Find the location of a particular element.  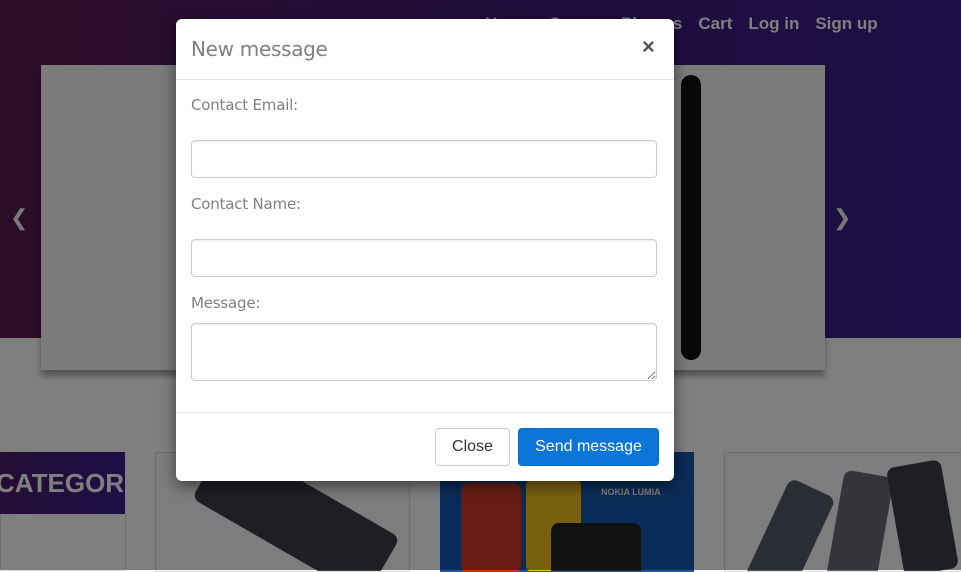

modal-footer: Close Send message is located at coordinates (425, 447).